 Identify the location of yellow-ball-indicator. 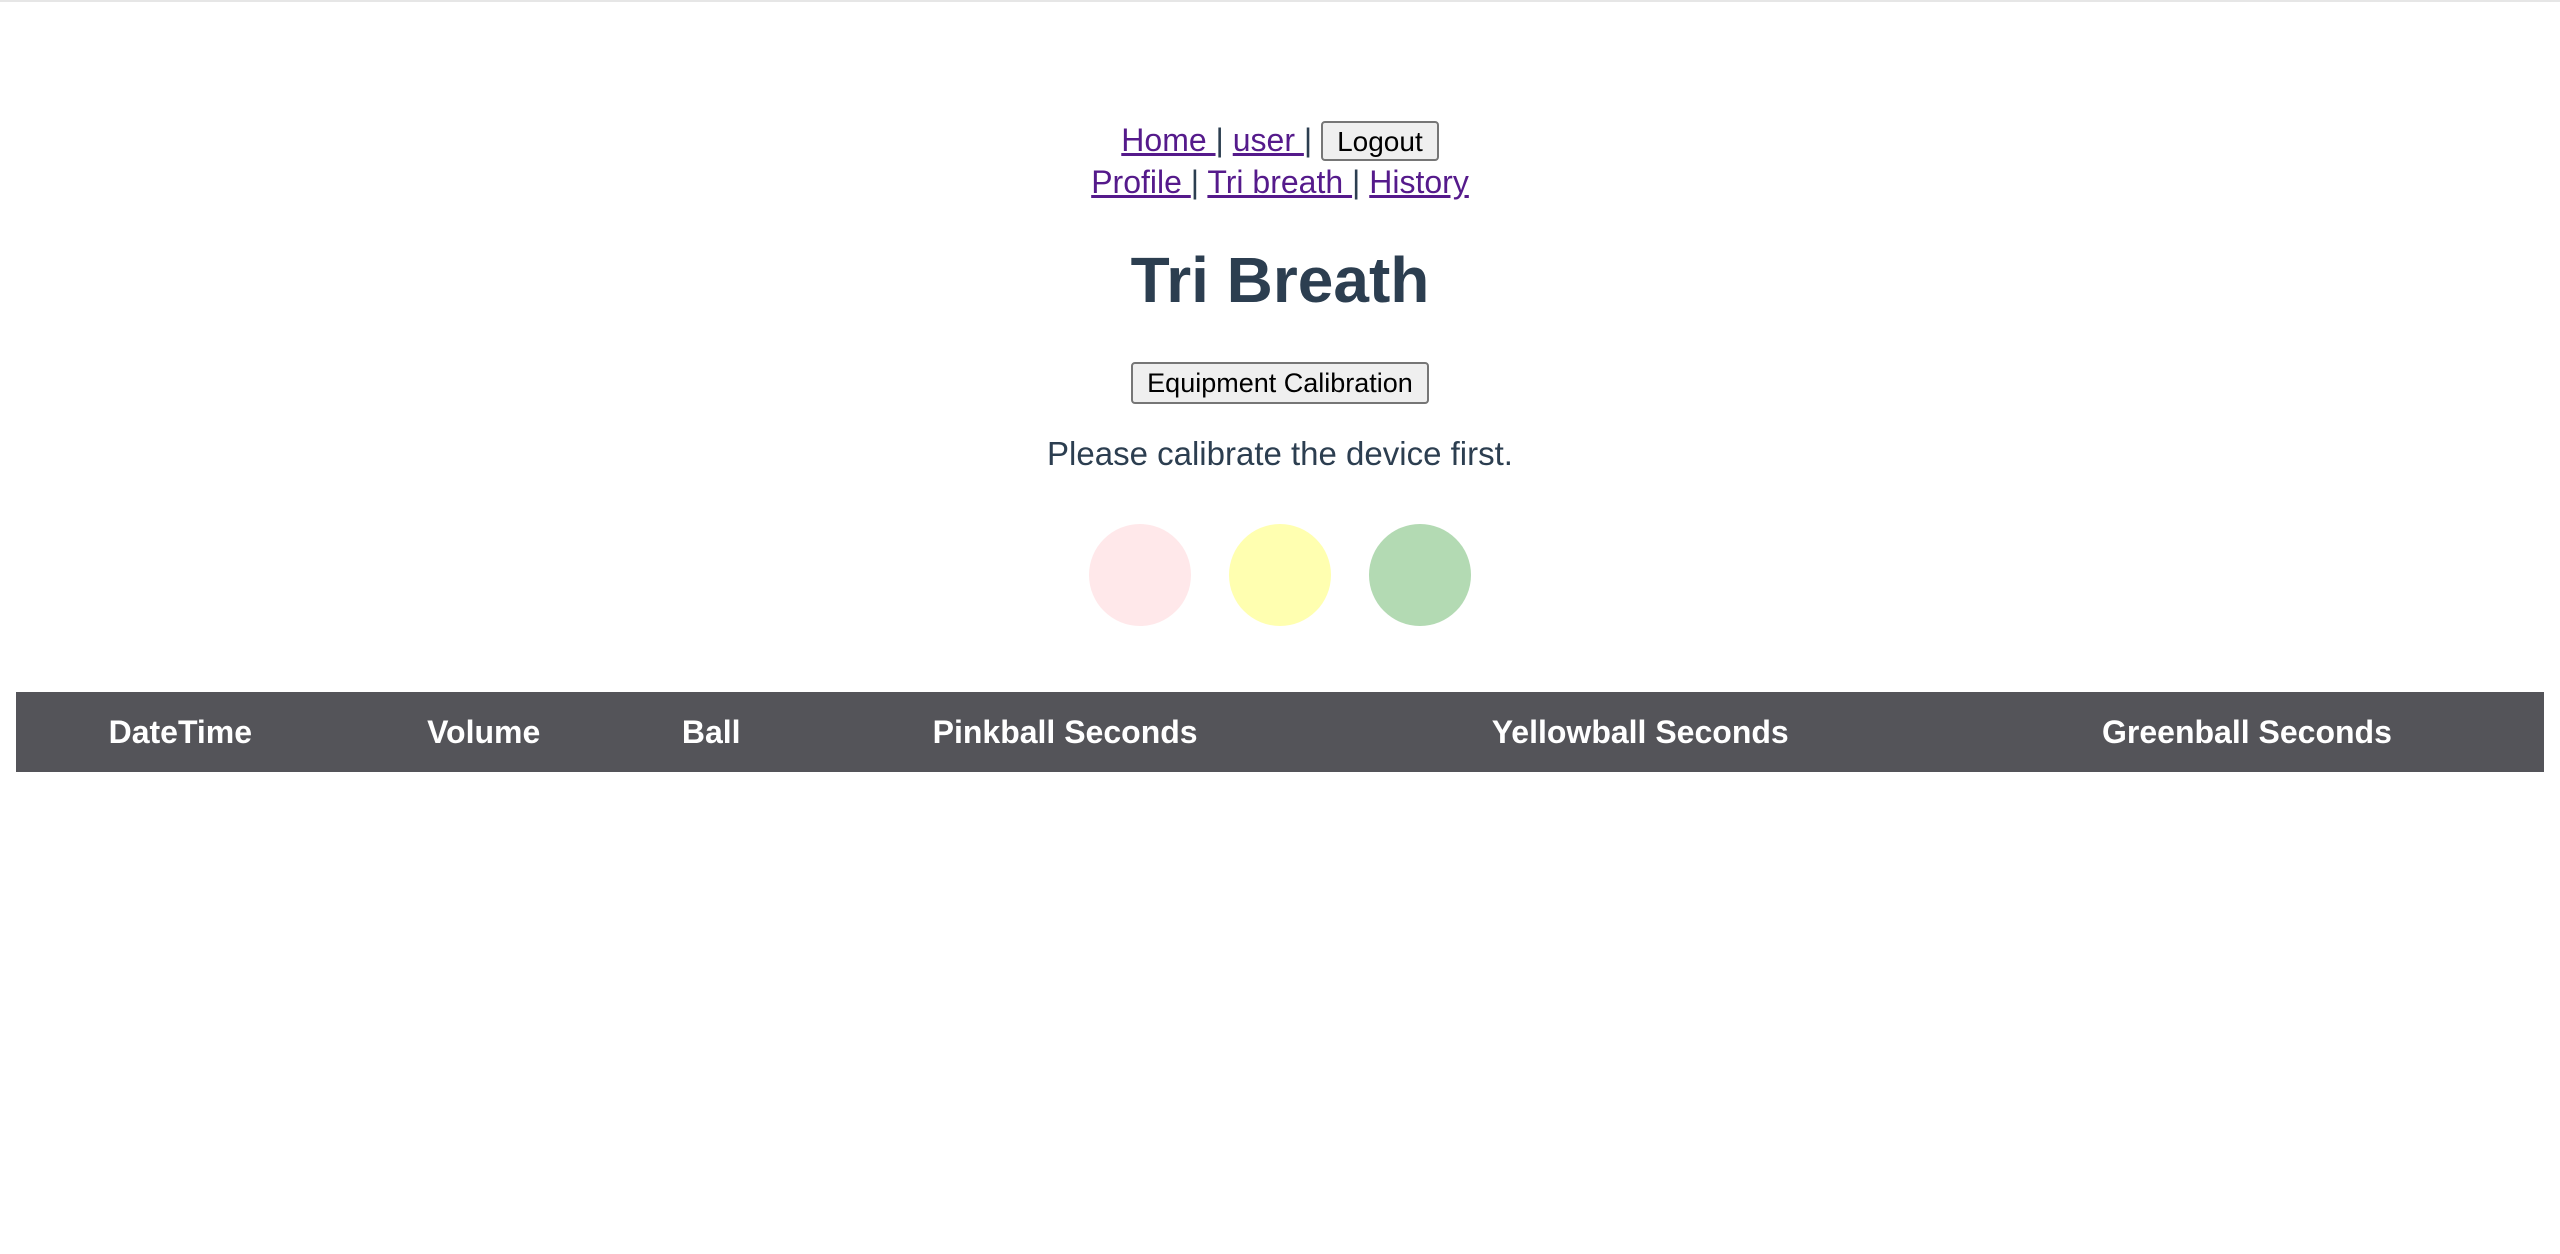
(1280, 575).